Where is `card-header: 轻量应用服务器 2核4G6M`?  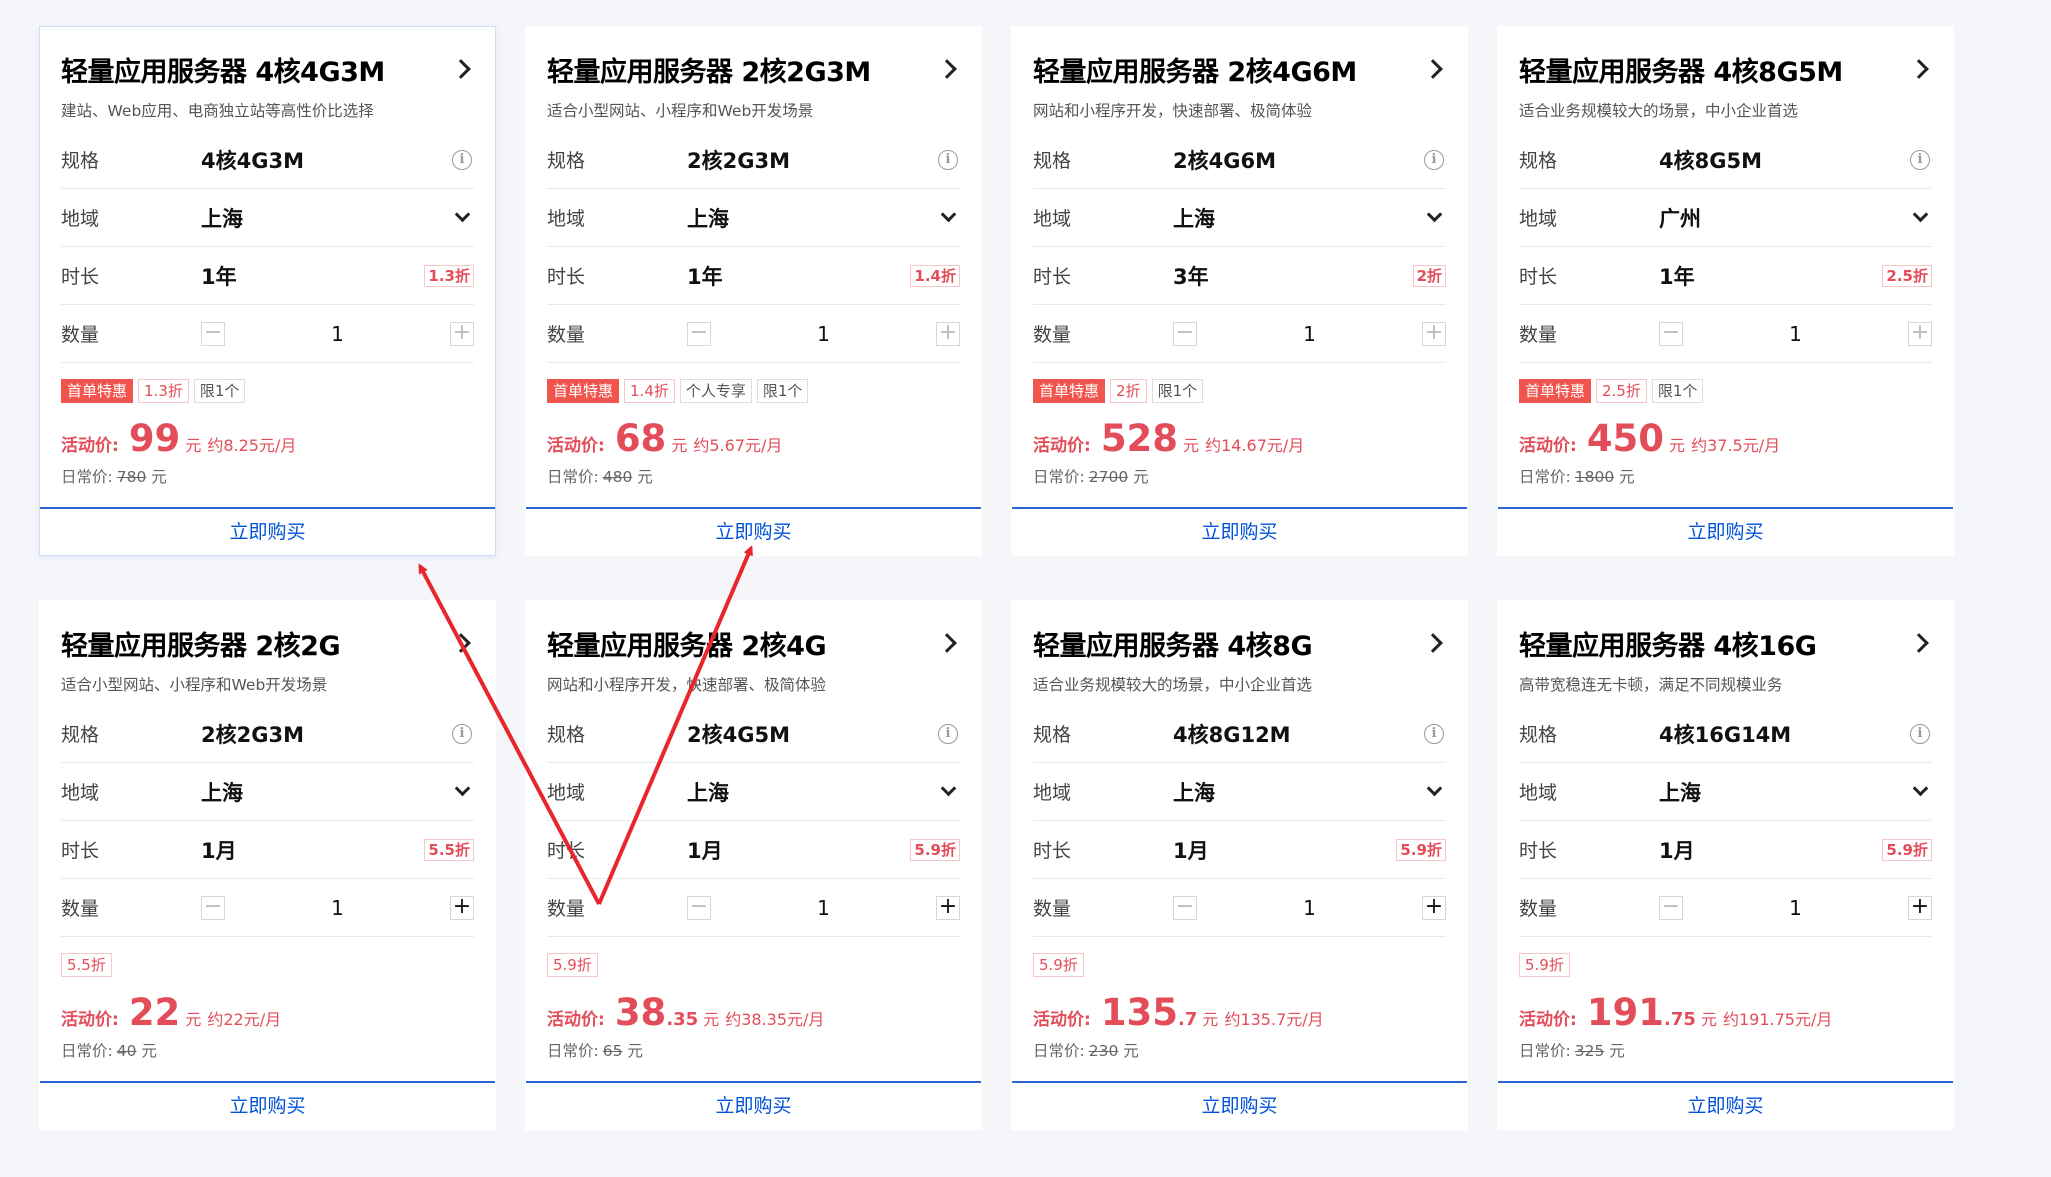
card-header: 轻量应用服务器 2核4G6M is located at coordinates (1239, 69).